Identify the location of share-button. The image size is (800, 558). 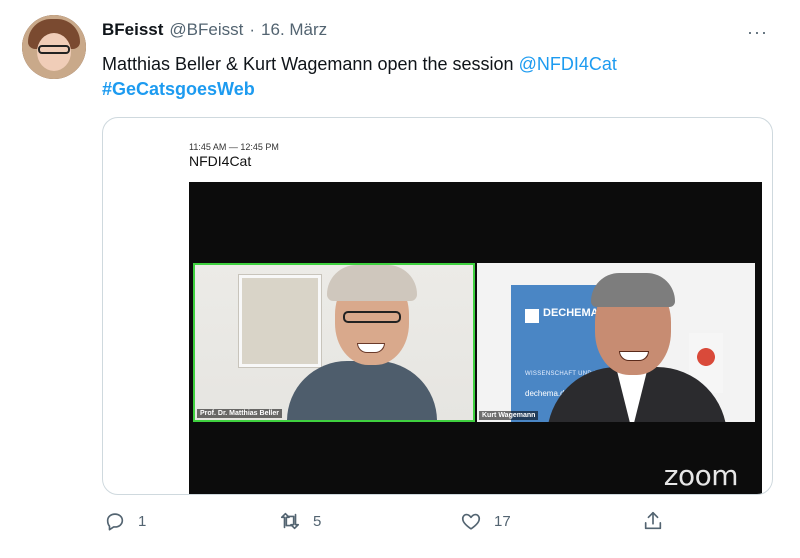
(653, 521).